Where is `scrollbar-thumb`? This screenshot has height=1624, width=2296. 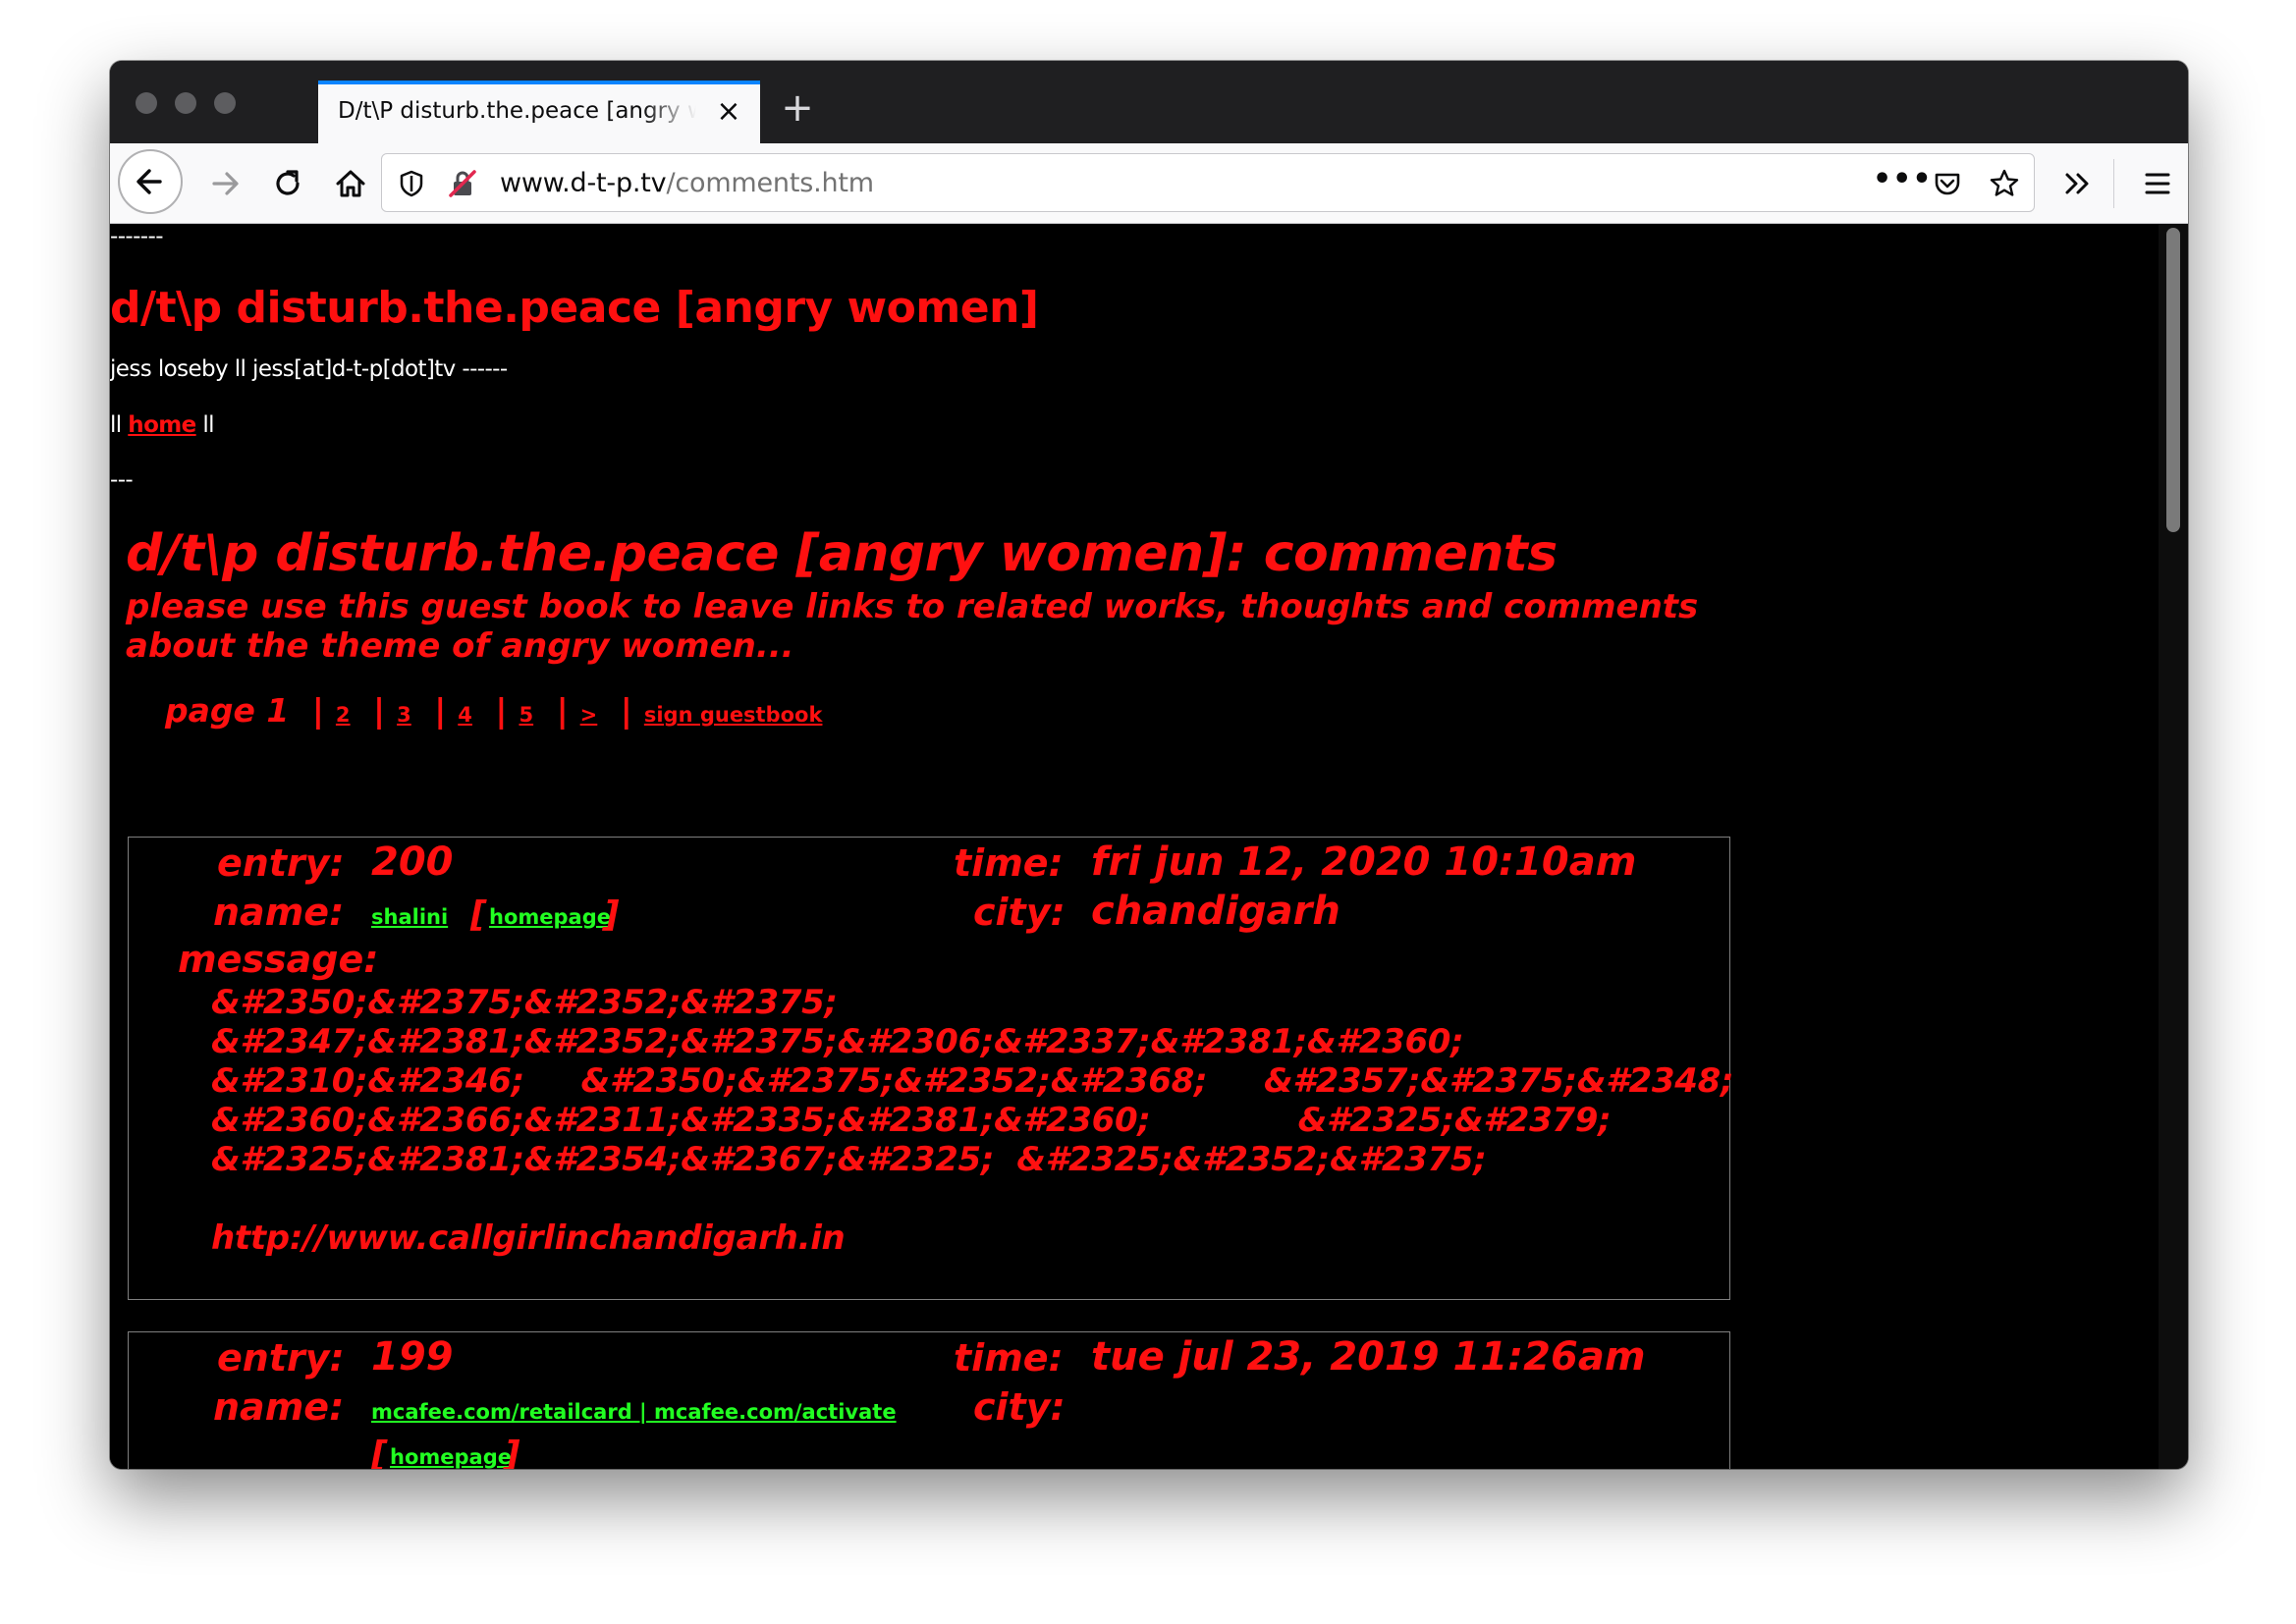
scrollbar-thumb is located at coordinates (2173, 380).